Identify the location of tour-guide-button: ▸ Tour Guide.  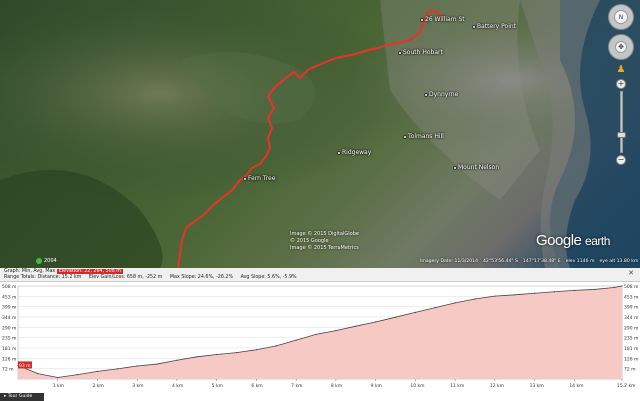
(22, 397).